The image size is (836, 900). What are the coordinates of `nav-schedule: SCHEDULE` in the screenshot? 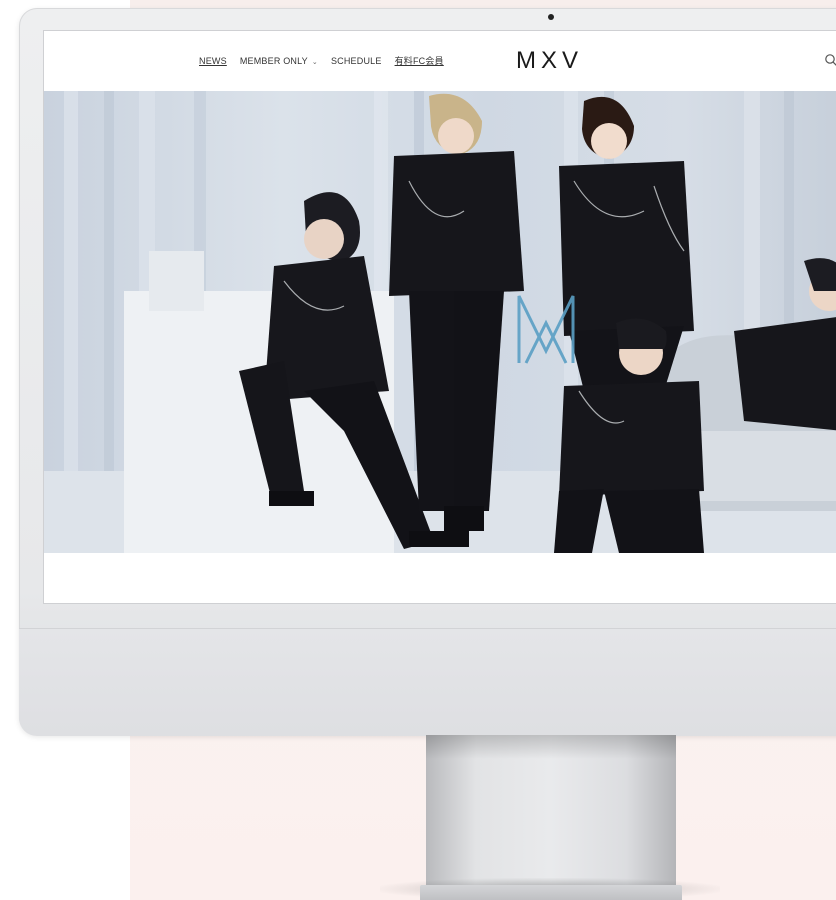 It's located at (356, 61).